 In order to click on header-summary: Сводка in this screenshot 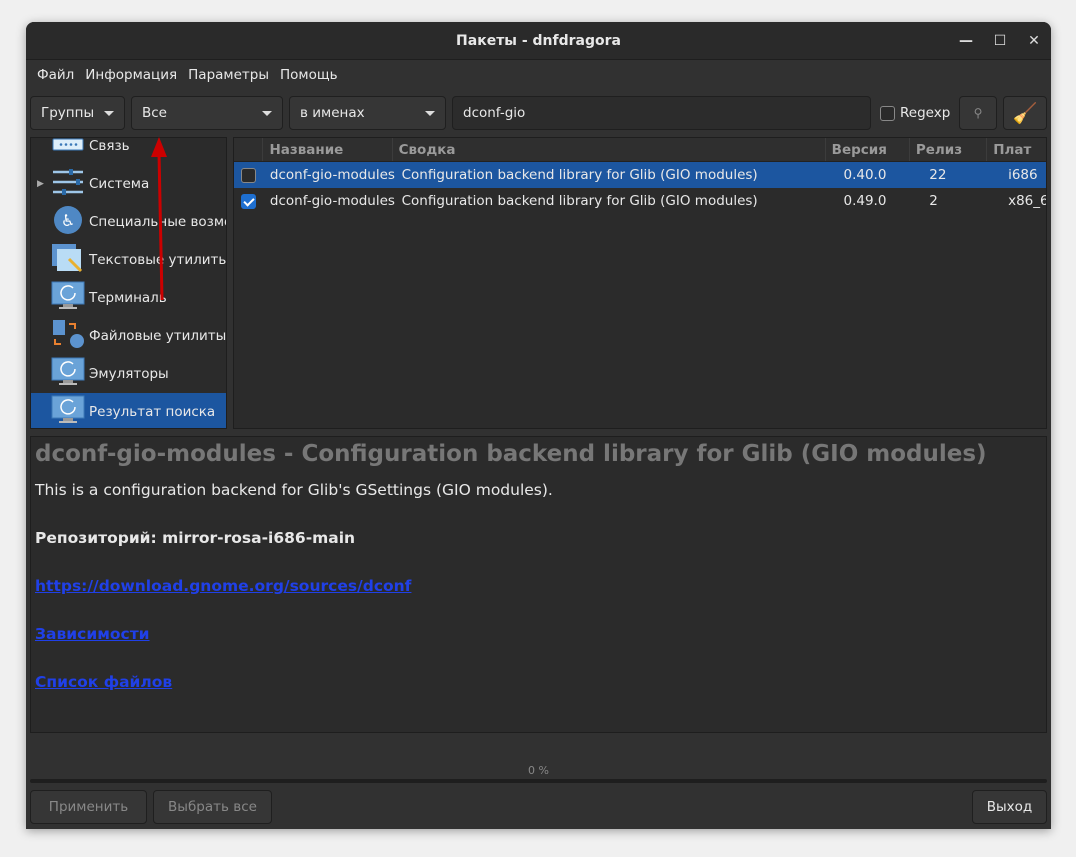, I will do `click(609, 149)`.